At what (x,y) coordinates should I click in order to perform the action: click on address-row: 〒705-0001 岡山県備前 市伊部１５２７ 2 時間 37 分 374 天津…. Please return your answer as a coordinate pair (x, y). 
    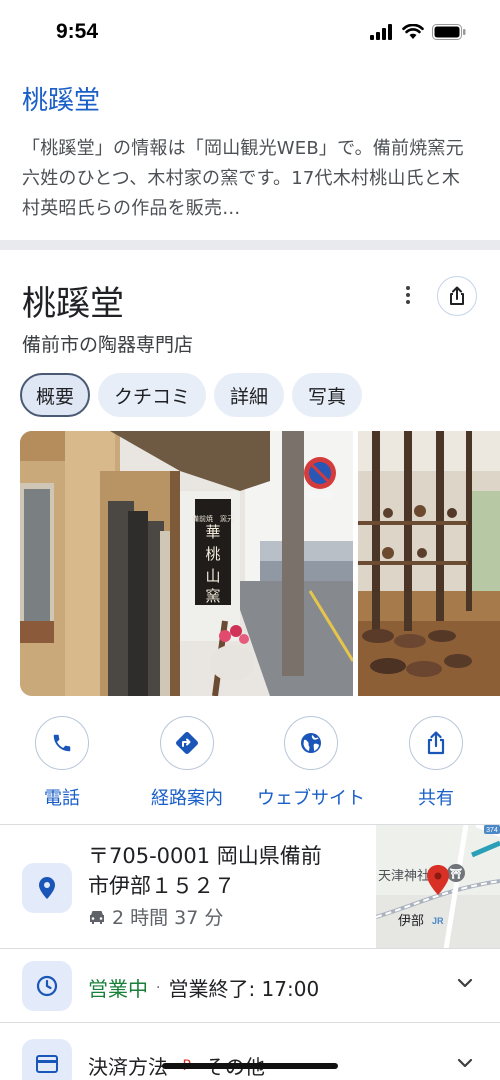
    Looking at the image, I should click on (250, 886).